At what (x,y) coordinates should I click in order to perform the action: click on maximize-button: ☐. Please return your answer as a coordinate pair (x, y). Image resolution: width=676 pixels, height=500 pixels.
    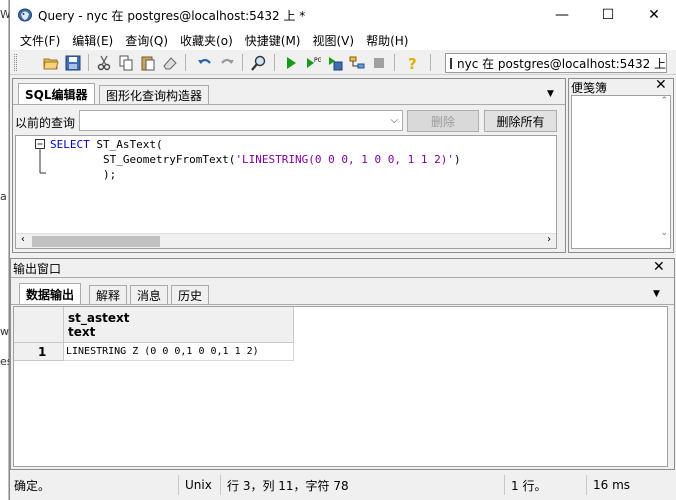
    Looking at the image, I should click on (608, 15).